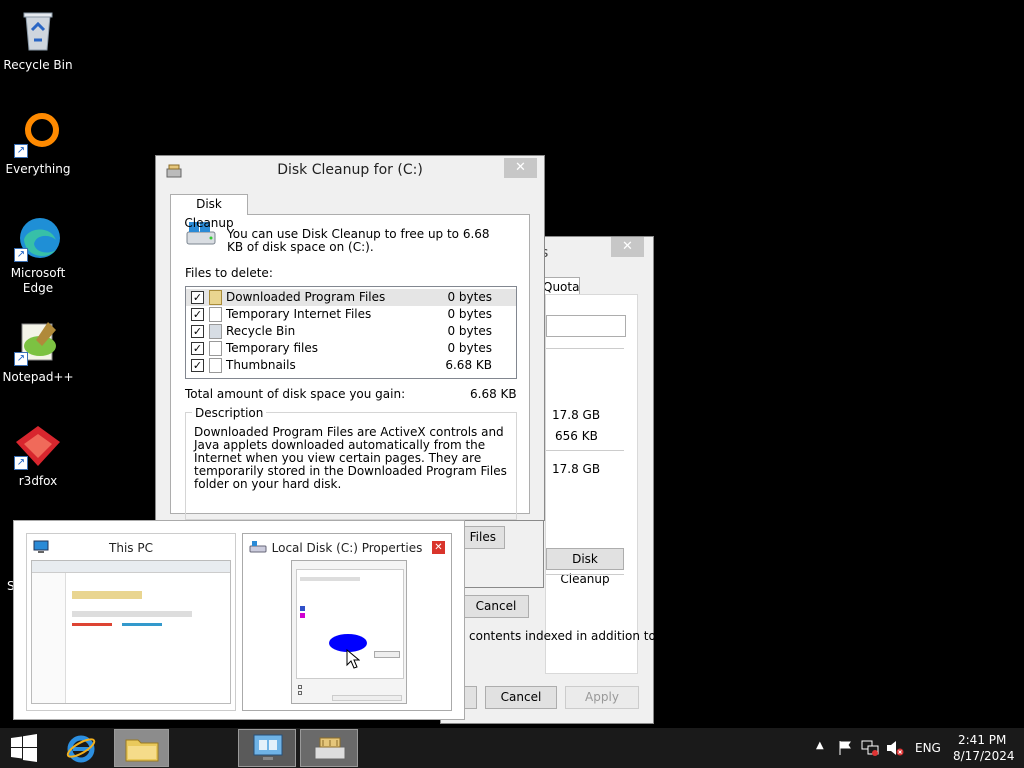 The width and height of the screenshot is (1024, 768). I want to click on window-title: Disk Cleanup for (C:), so click(350, 170).